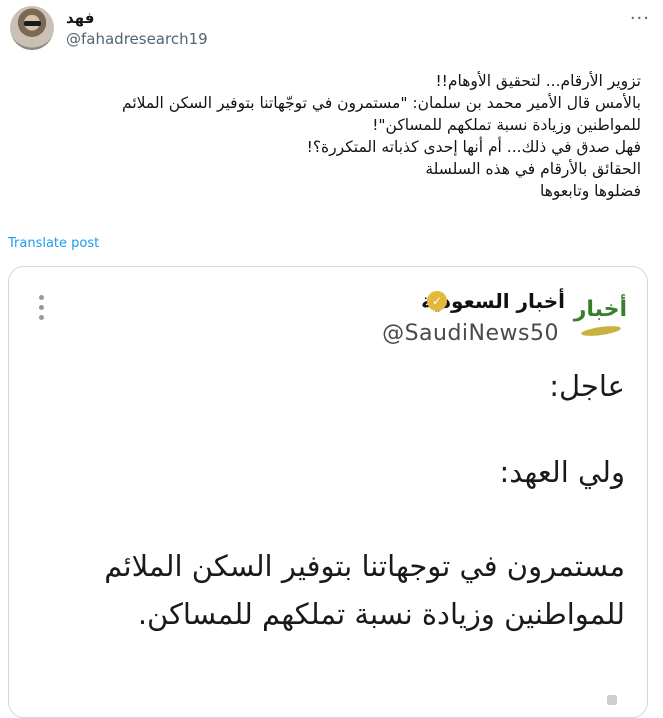 The image size is (663, 718). I want to click on author-name: فهد, so click(80, 18).